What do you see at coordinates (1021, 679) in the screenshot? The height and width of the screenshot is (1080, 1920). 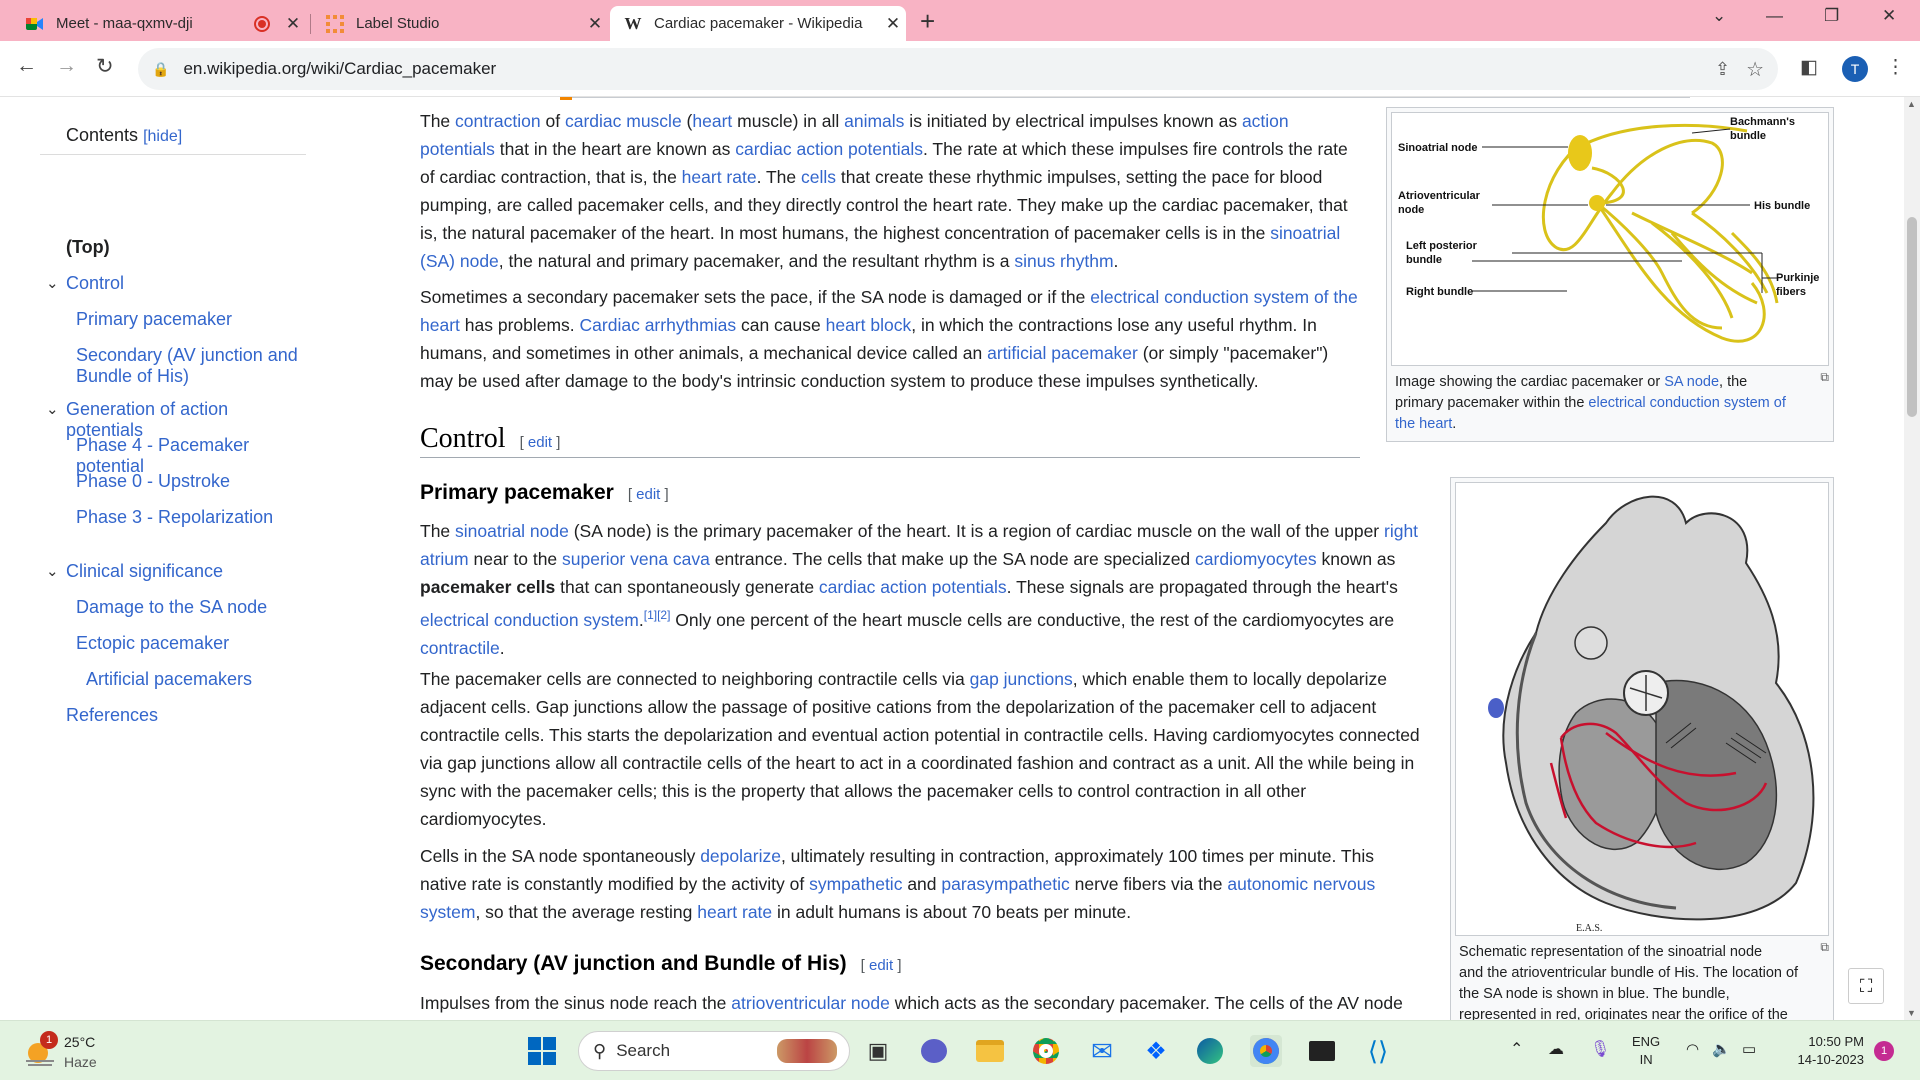 I see `wiki-link: gap junctions` at bounding box center [1021, 679].